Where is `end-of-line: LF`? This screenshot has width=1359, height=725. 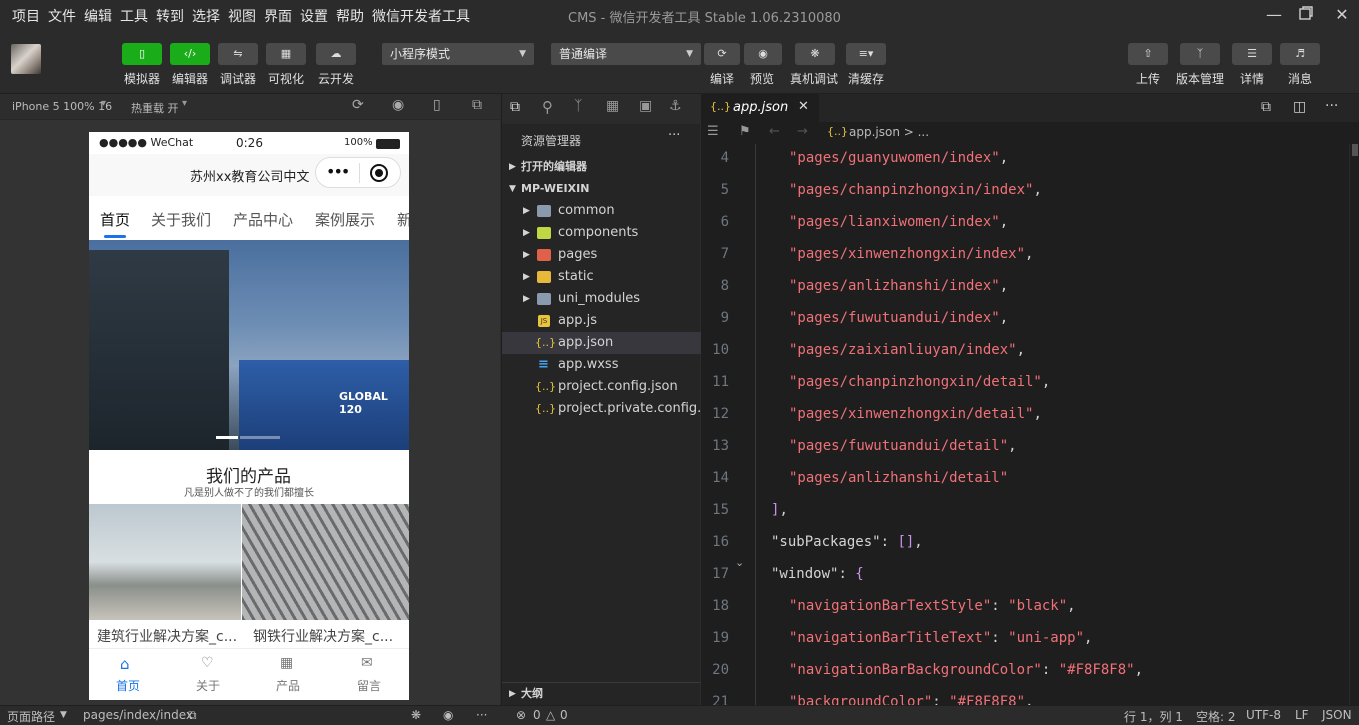 end-of-line: LF is located at coordinates (1302, 715).